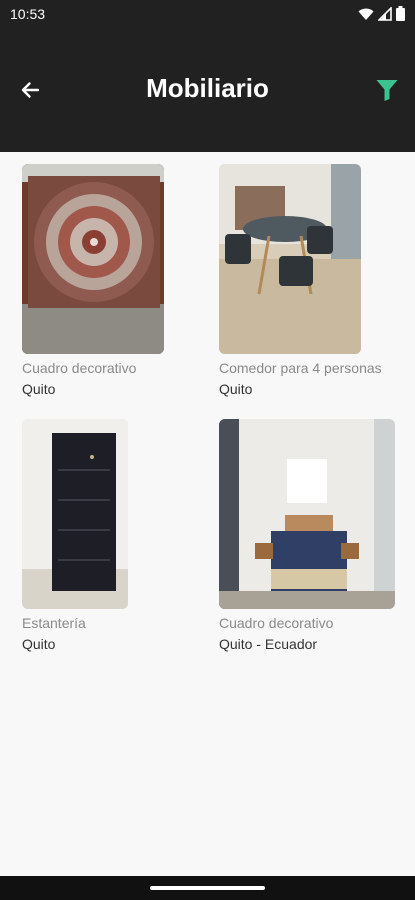 Image resolution: width=415 pixels, height=900 pixels. I want to click on item-title: Estantería, so click(54, 623).